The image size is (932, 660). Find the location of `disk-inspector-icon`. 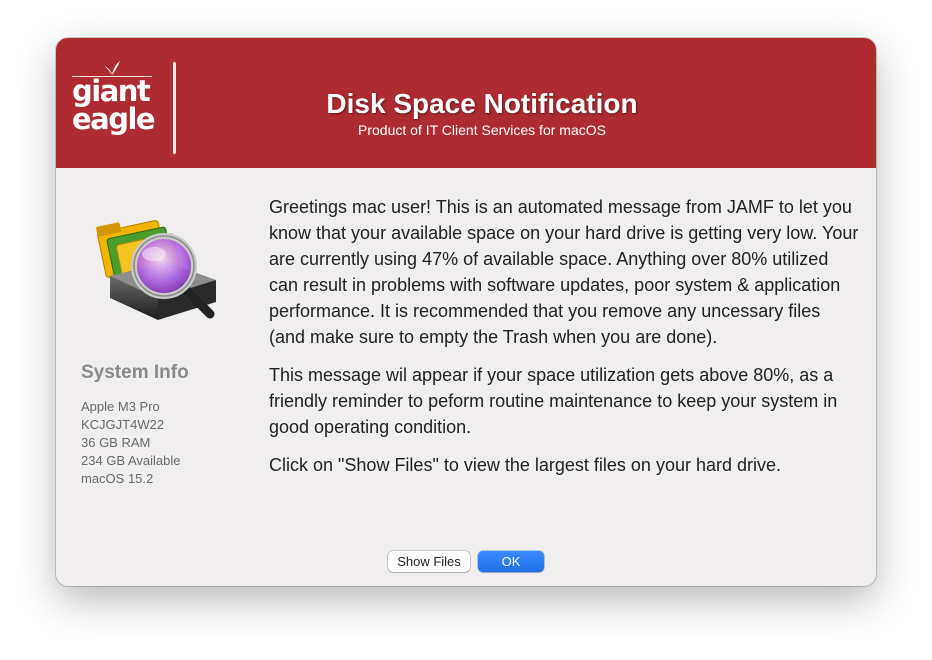

disk-inspector-icon is located at coordinates (156, 270).